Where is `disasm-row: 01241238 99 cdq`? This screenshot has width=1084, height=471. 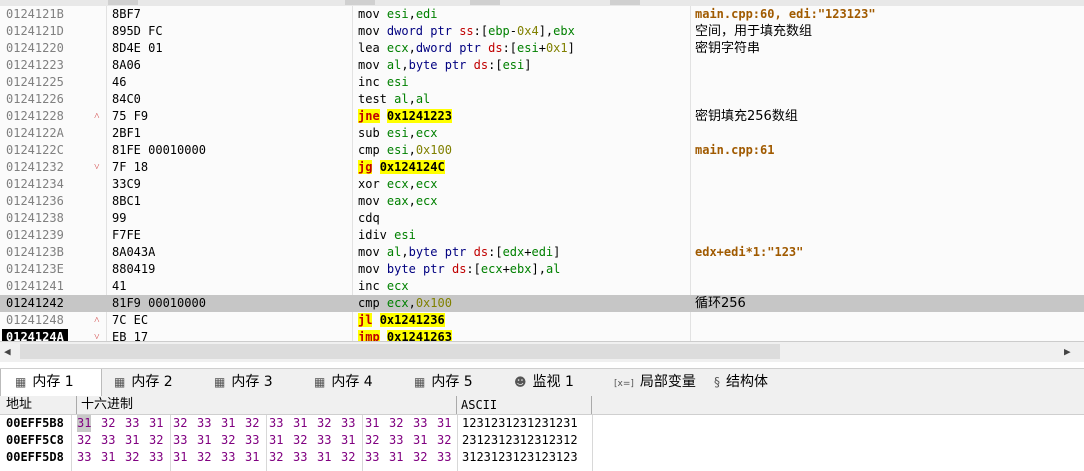
disasm-row: 01241238 99 cdq is located at coordinates (542, 218).